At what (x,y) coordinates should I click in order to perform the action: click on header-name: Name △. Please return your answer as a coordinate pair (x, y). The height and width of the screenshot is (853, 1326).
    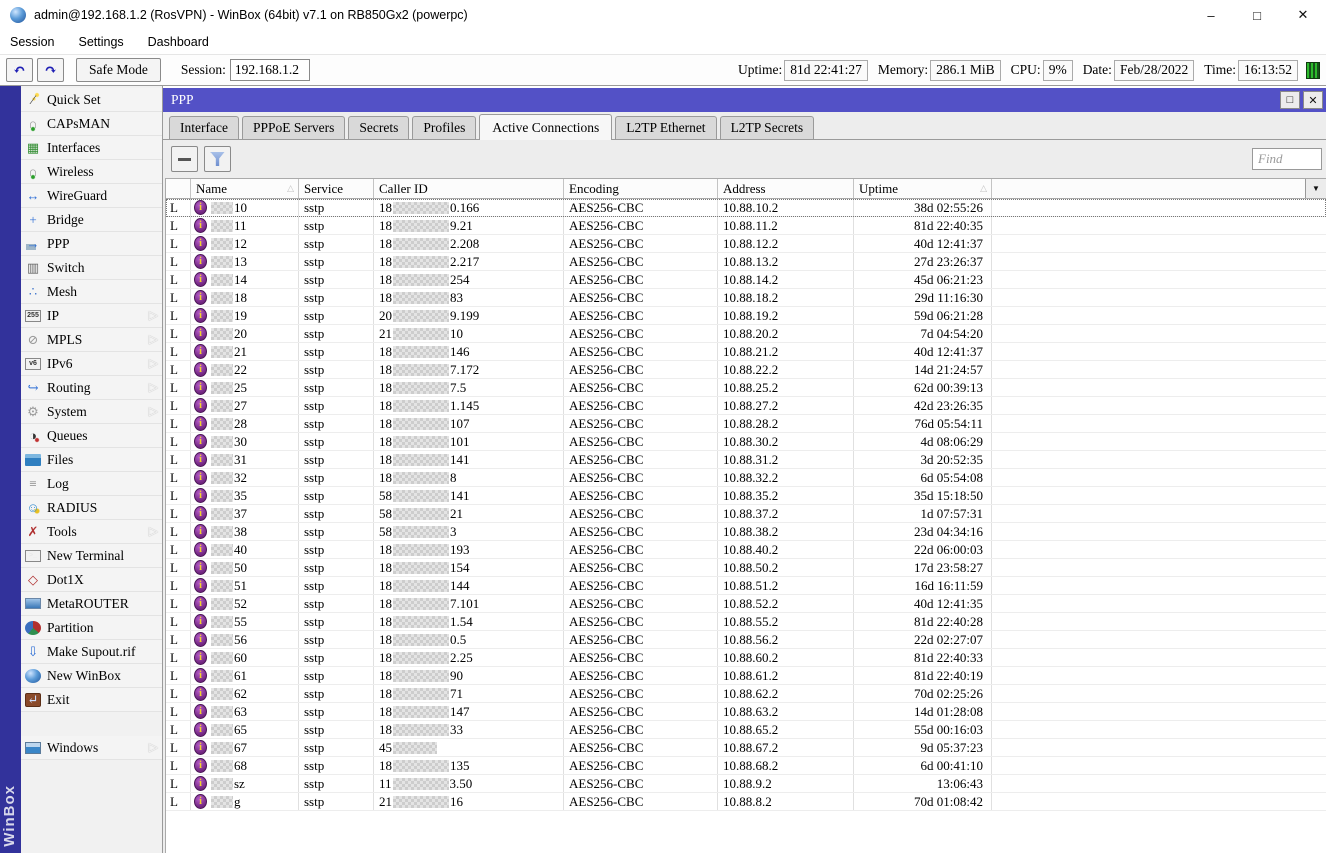
    Looking at the image, I should click on (245, 188).